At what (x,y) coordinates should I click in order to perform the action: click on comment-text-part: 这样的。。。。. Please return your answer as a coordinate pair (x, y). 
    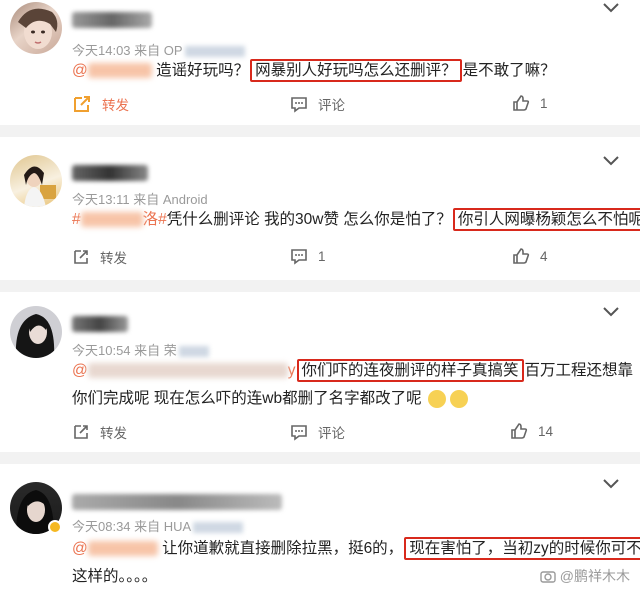
    Looking at the image, I should click on (115, 576).